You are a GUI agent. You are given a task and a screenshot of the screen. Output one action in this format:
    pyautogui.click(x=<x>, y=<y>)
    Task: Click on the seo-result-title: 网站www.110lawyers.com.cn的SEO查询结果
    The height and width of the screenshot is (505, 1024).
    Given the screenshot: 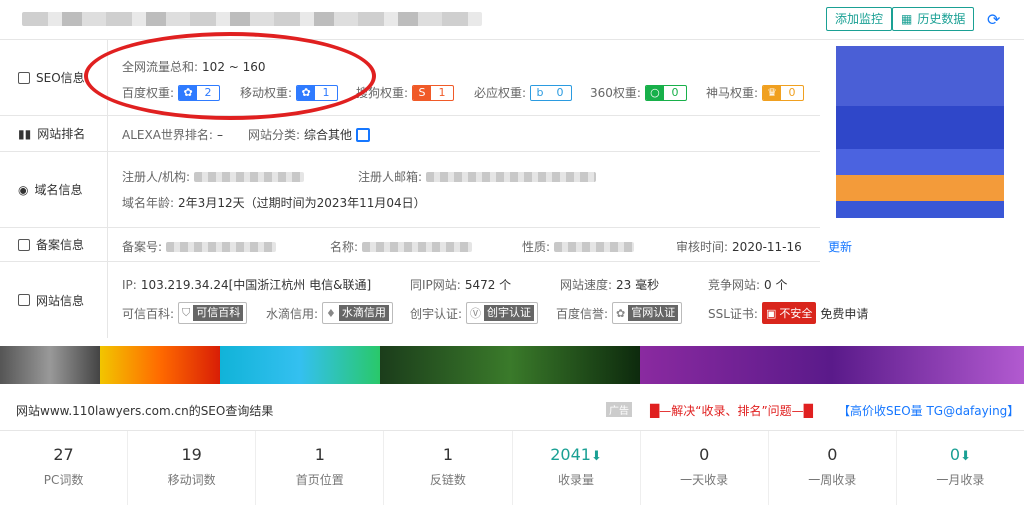 What is the action you would take?
    pyautogui.click(x=145, y=411)
    